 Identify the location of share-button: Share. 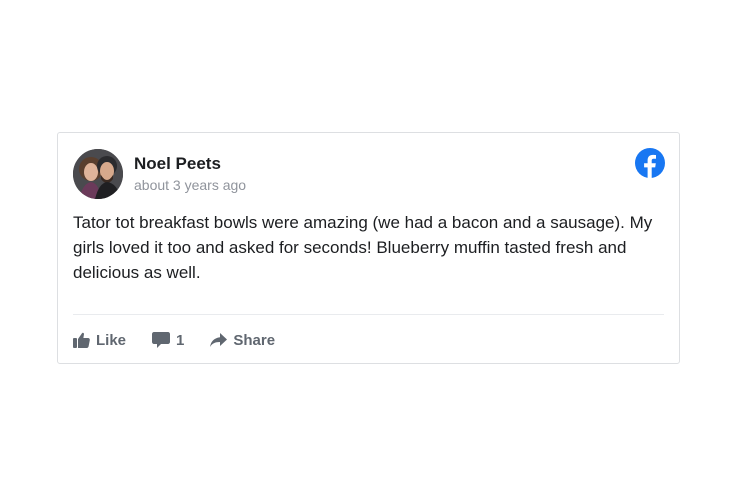
(242, 340).